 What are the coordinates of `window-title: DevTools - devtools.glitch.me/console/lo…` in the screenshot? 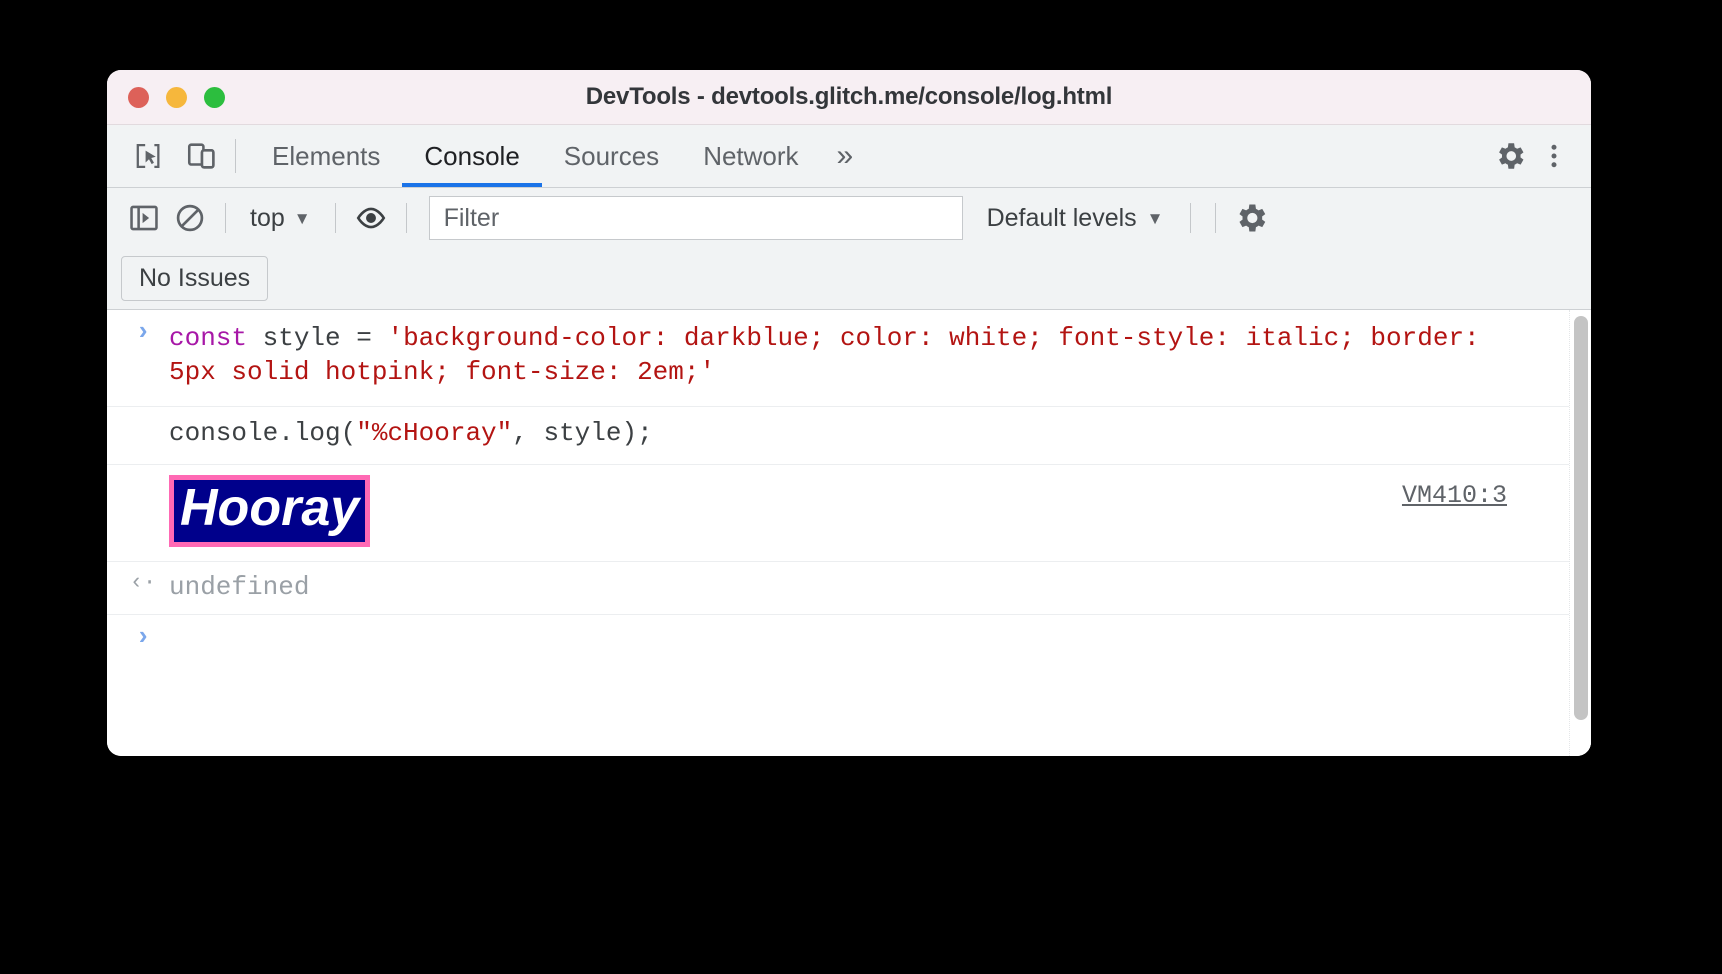 It's located at (849, 96).